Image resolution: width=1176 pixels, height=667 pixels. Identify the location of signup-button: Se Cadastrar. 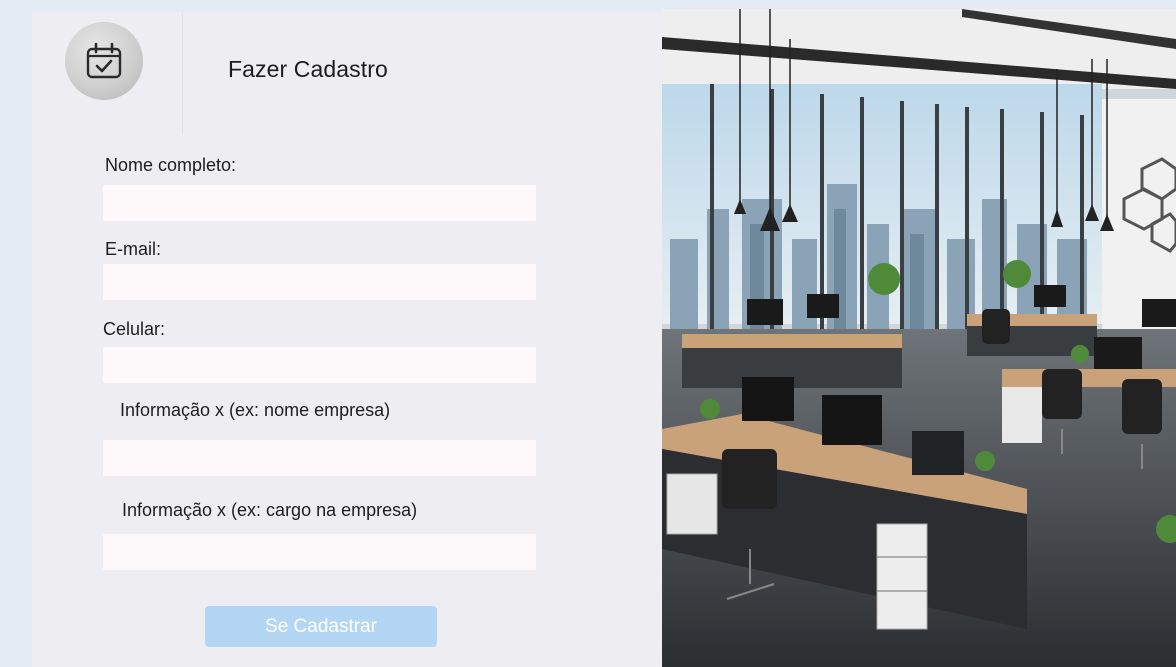
(321, 626).